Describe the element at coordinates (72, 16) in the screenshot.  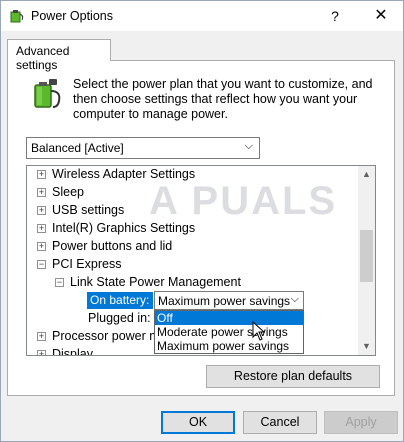
I see `window-title: Power Options` at that location.